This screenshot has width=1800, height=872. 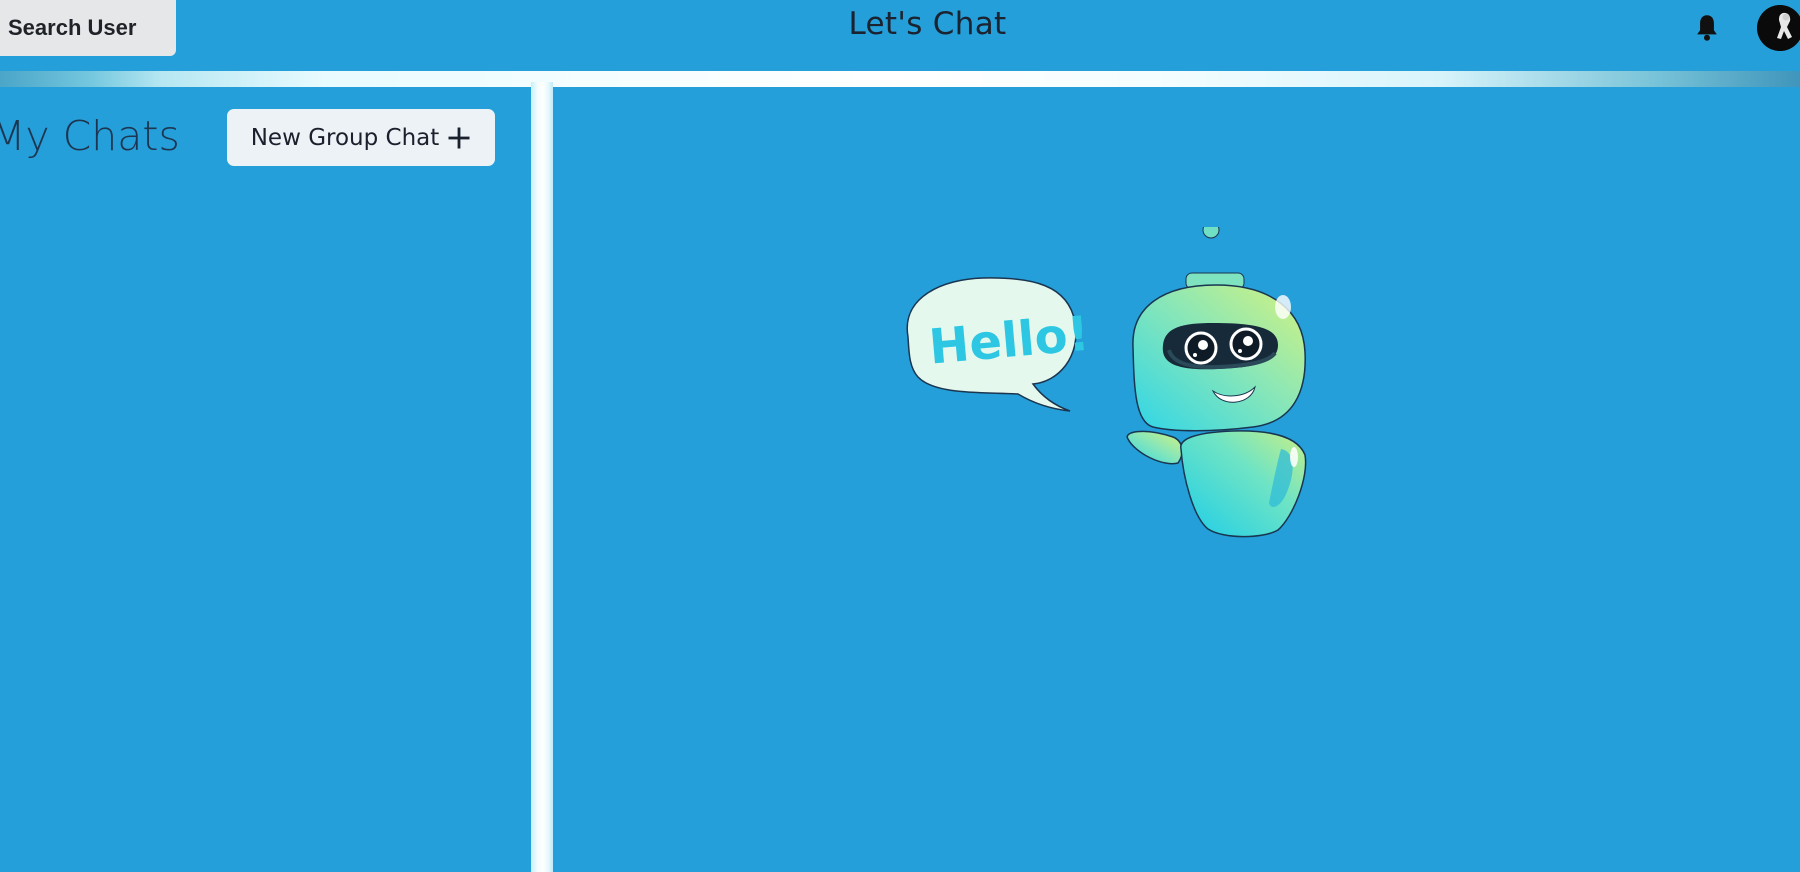 I want to click on plus-icon, so click(x=459, y=137).